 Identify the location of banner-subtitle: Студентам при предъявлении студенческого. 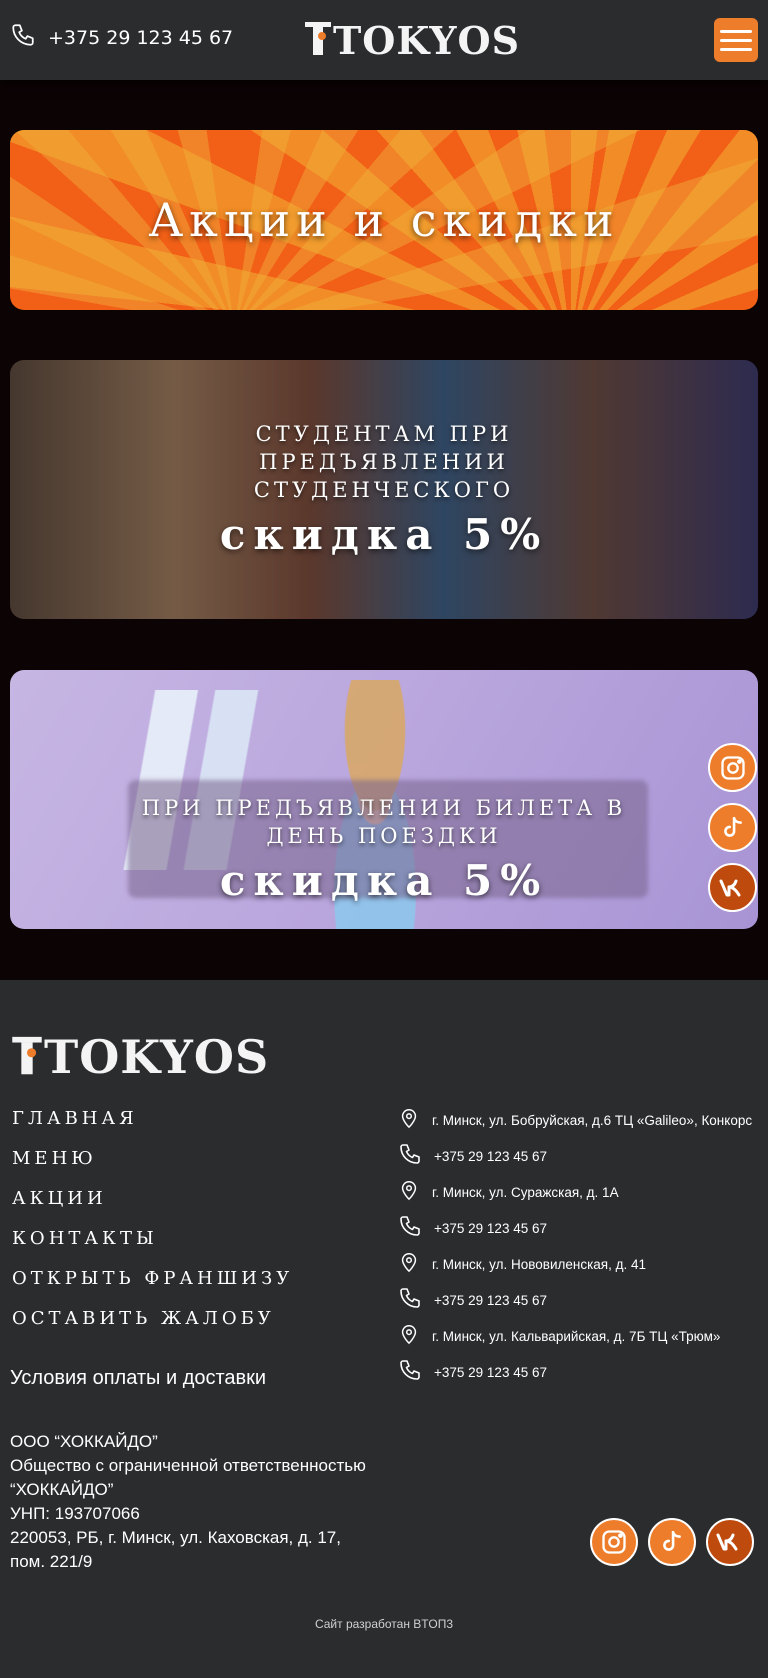
(384, 462).